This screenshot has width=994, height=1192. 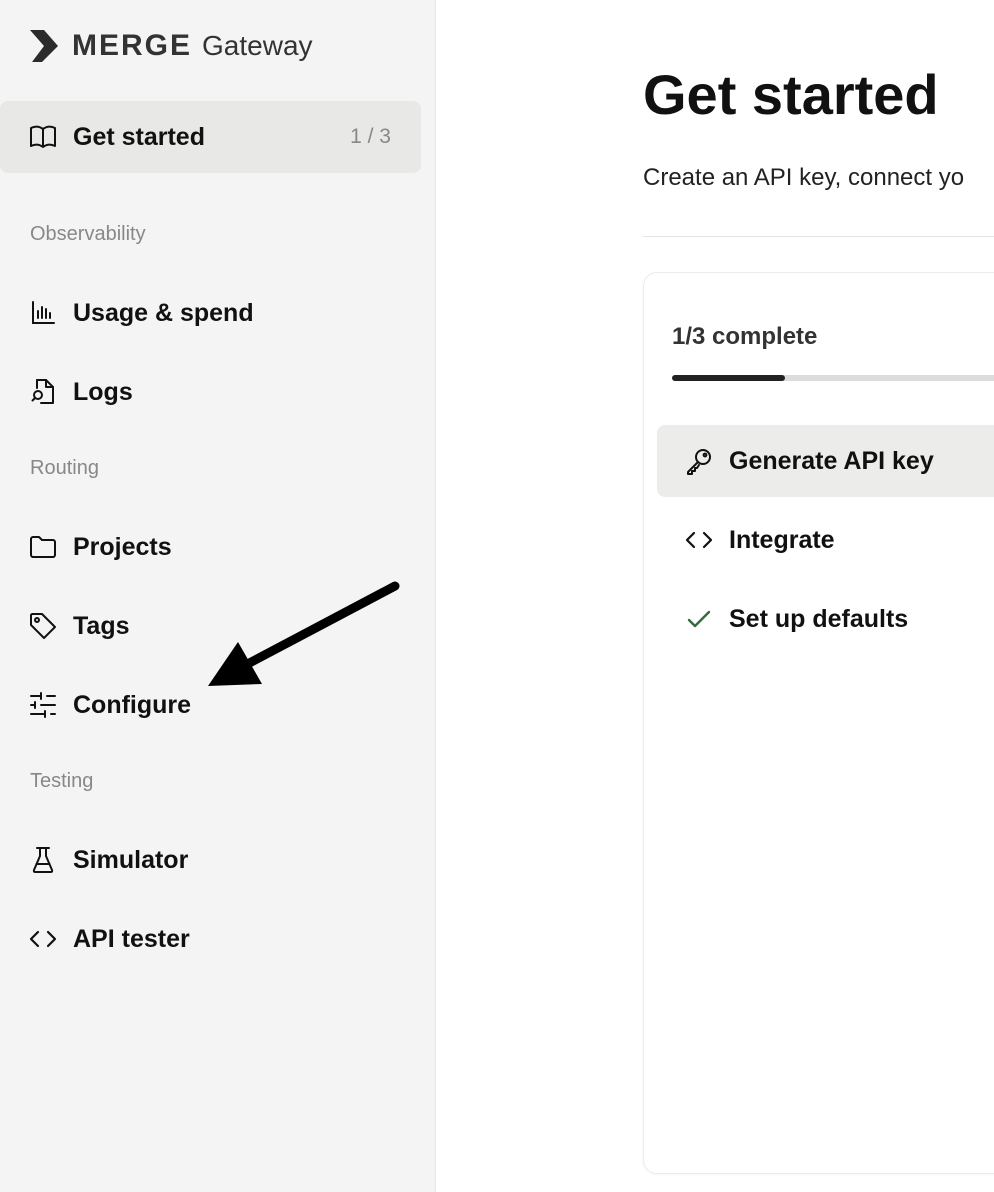 I want to click on step-integrate: Integrate, so click(x=825, y=540).